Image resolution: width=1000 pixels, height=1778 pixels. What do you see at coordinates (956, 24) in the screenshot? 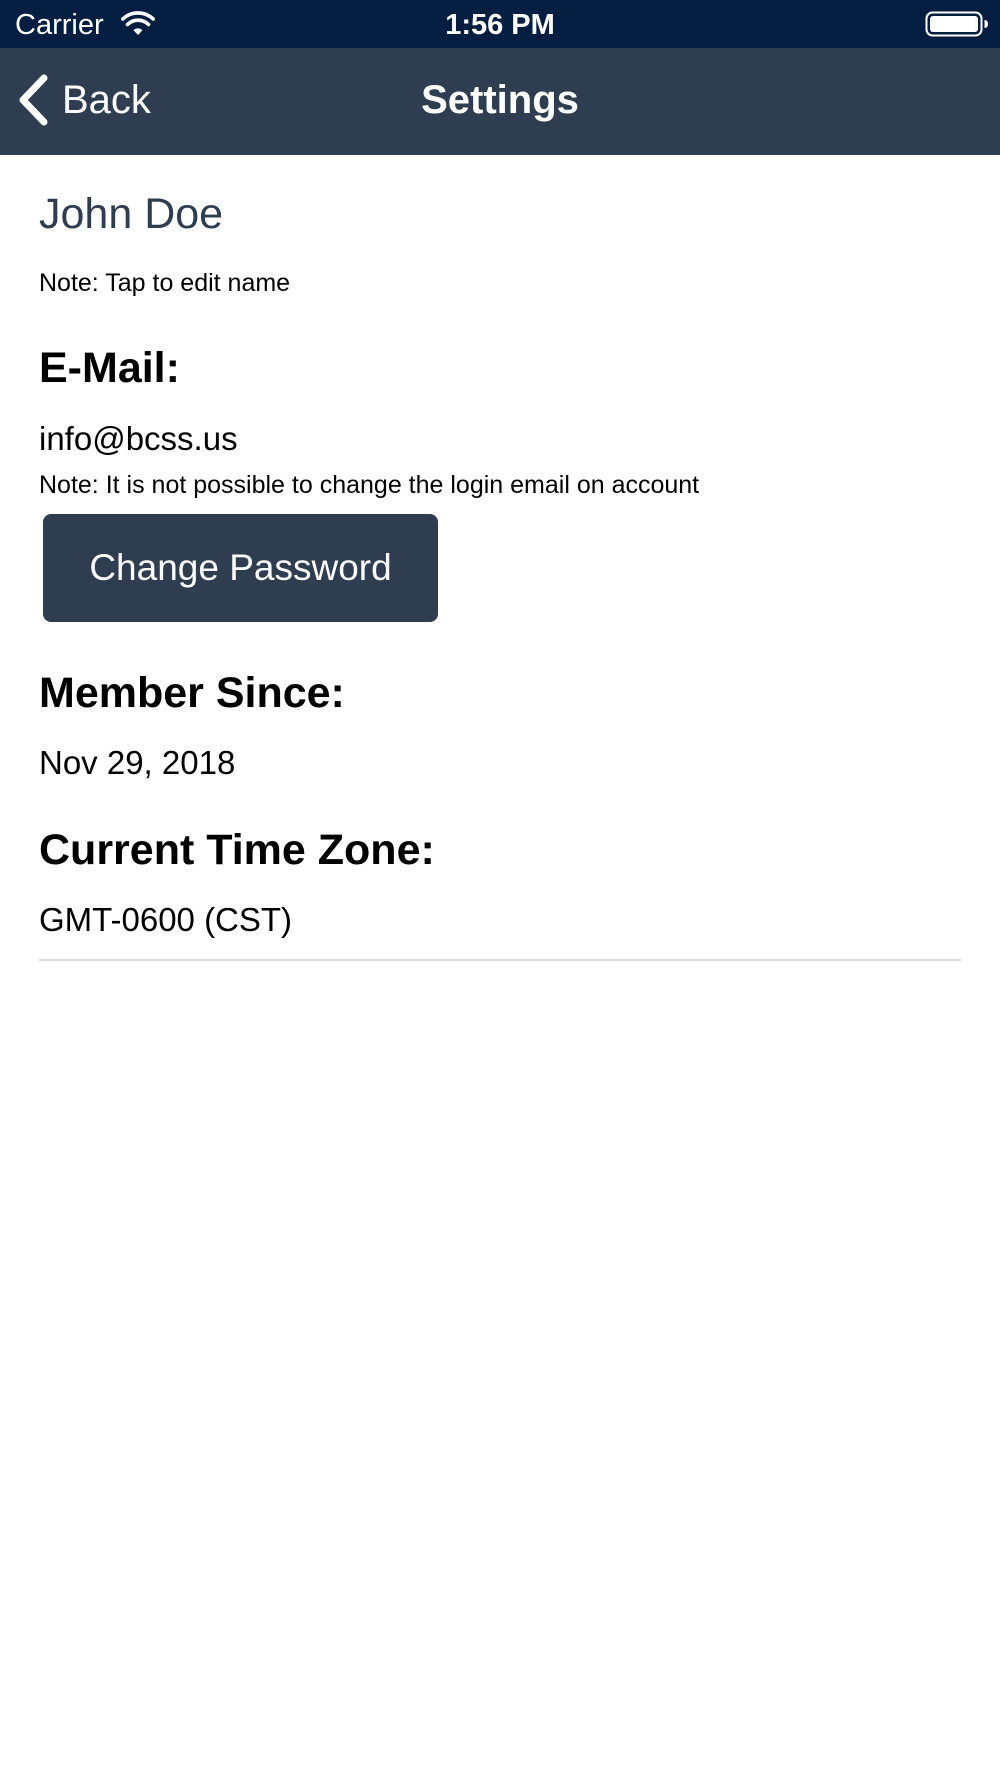
I see `battery-full-icon` at bounding box center [956, 24].